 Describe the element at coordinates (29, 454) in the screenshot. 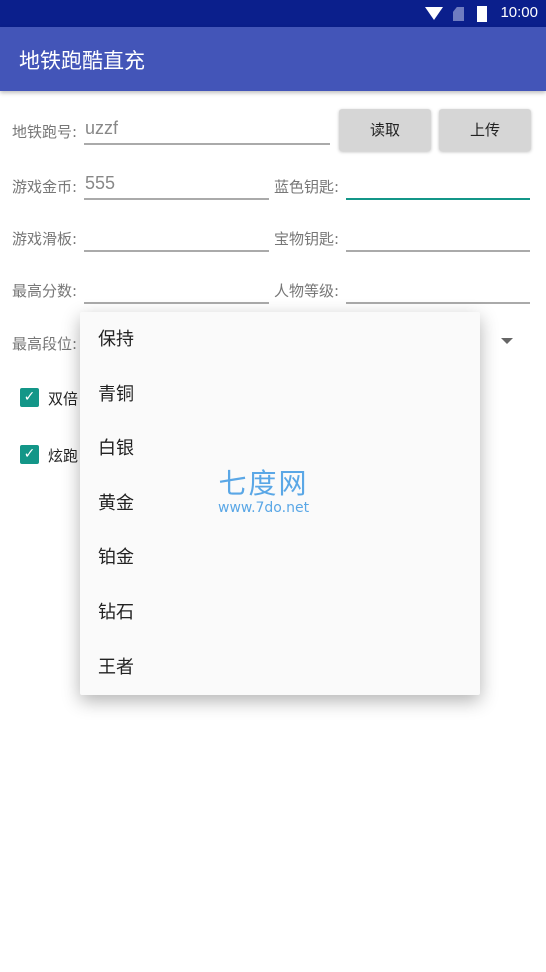

I see `checkbox-flash: ✓` at that location.